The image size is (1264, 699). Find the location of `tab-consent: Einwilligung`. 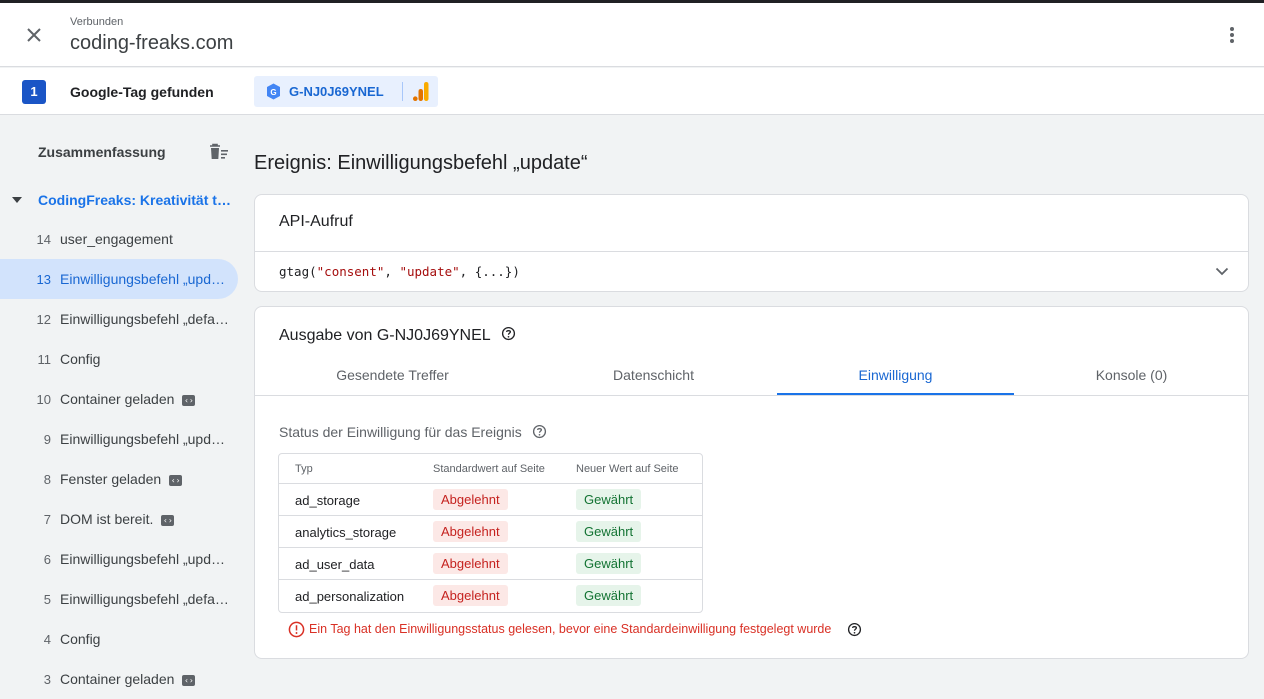

tab-consent: Einwilligung is located at coordinates (895, 375).